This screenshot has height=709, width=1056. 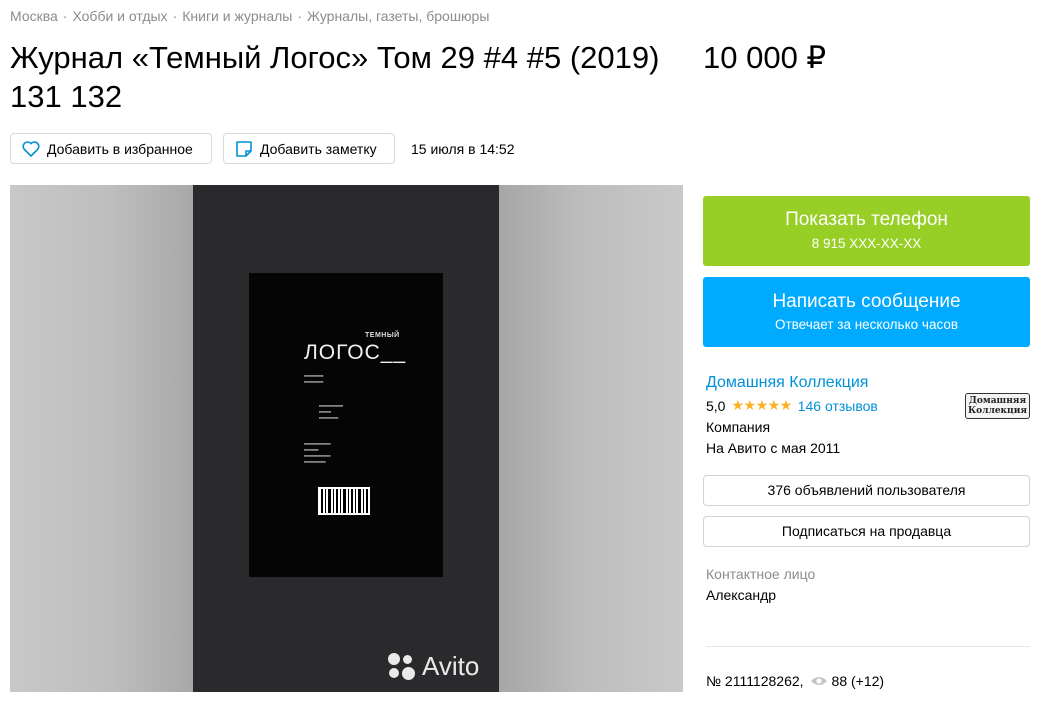 What do you see at coordinates (761, 574) in the screenshot?
I see `contact-person-label: Контактное лицо` at bounding box center [761, 574].